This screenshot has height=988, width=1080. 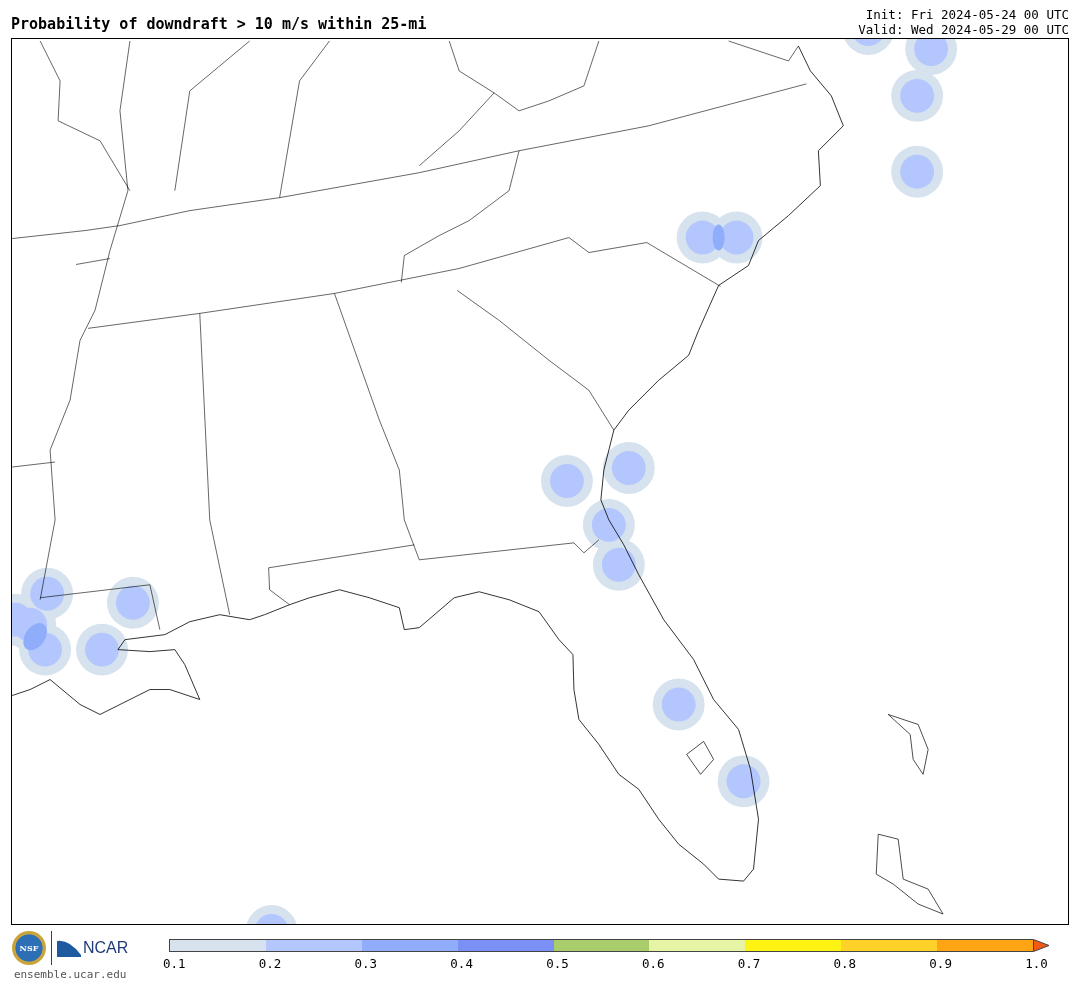 I want to click on colorbar-tick-label: 0.6, so click(x=653, y=963).